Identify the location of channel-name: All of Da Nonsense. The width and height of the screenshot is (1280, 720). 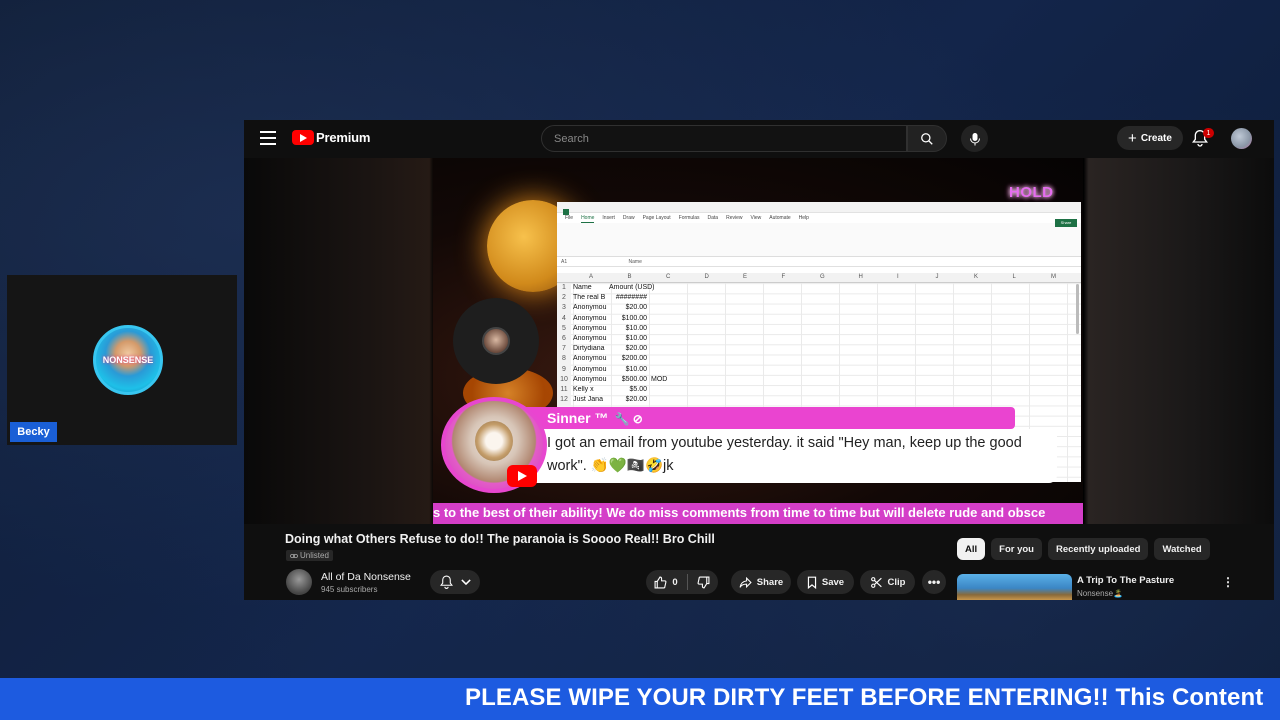
(366, 577).